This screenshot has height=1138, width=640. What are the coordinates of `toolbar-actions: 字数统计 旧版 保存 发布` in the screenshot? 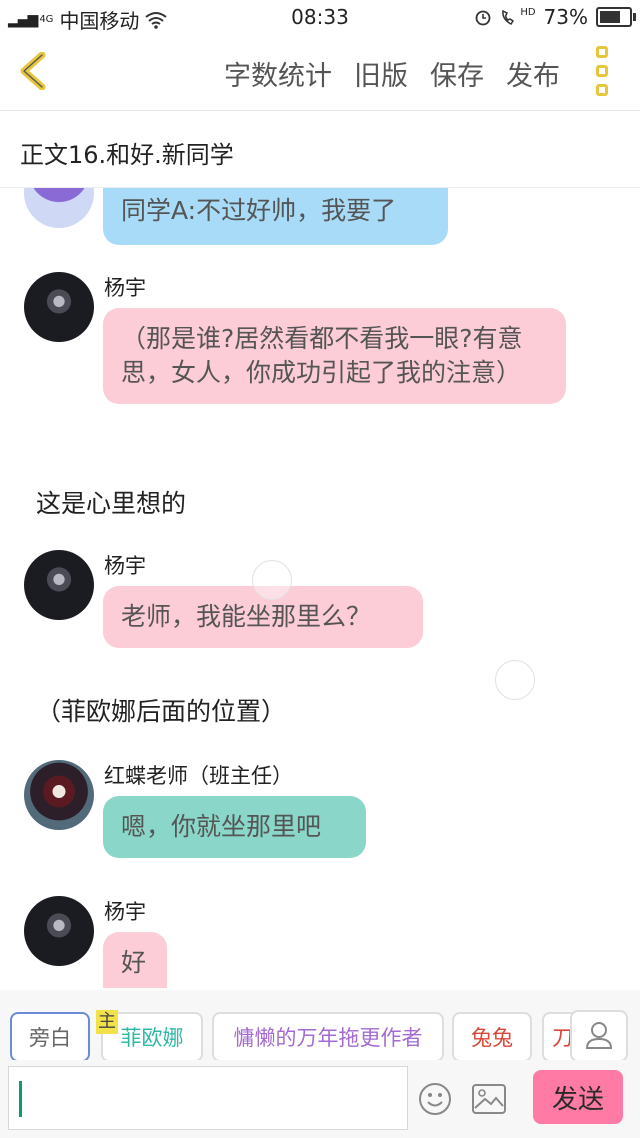 It's located at (392, 73).